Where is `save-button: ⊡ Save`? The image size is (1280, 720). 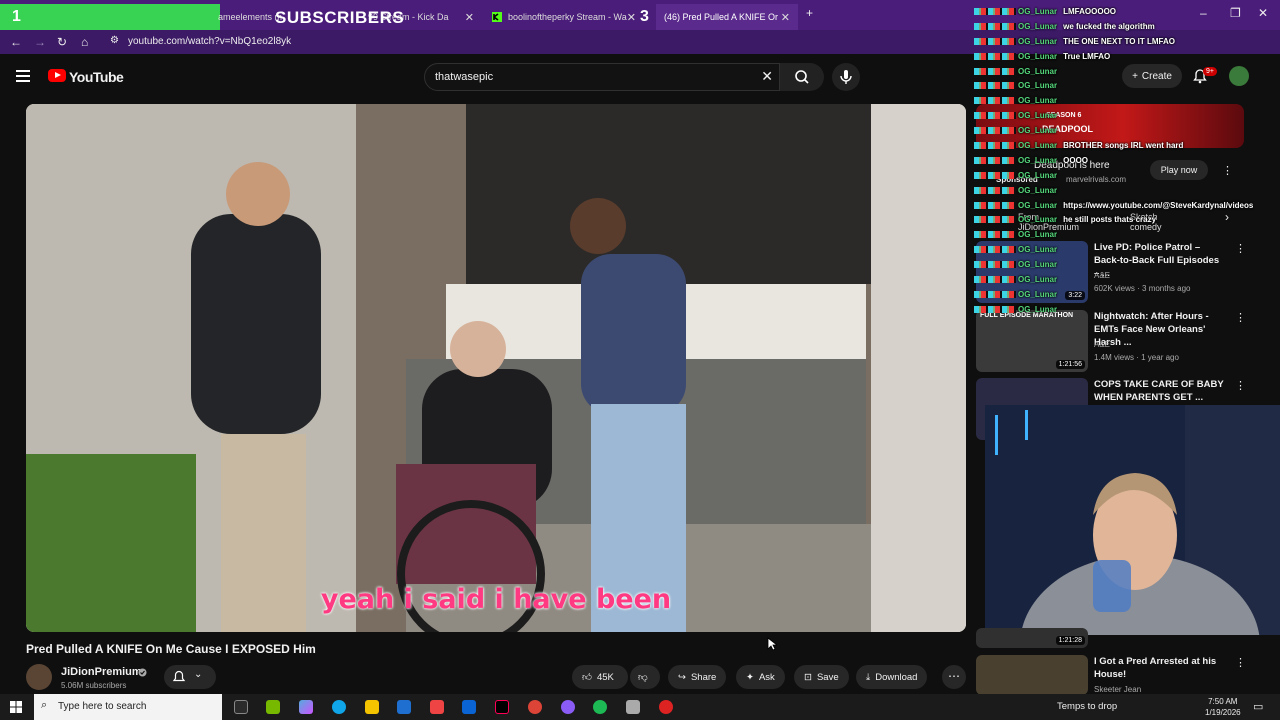
save-button: ⊡ Save is located at coordinates (821, 677).